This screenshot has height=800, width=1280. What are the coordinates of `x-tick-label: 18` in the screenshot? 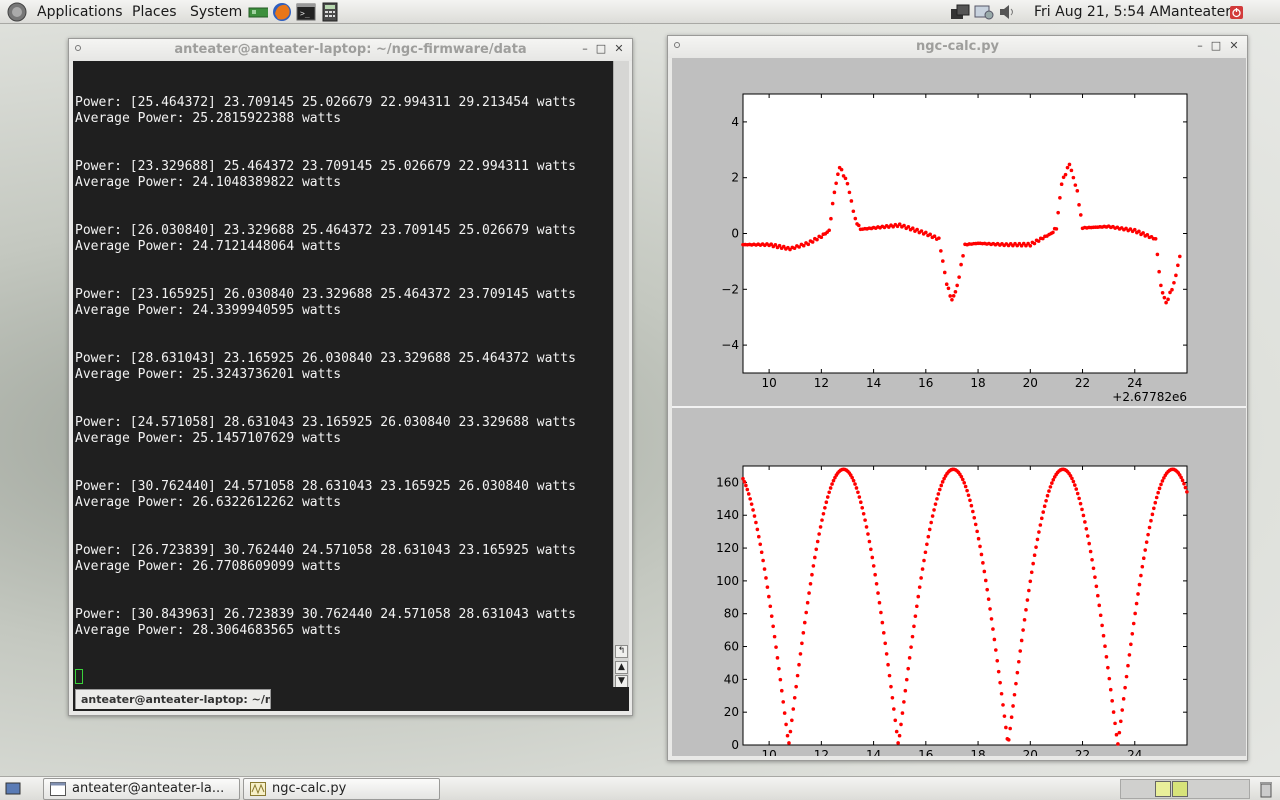 It's located at (977, 752).